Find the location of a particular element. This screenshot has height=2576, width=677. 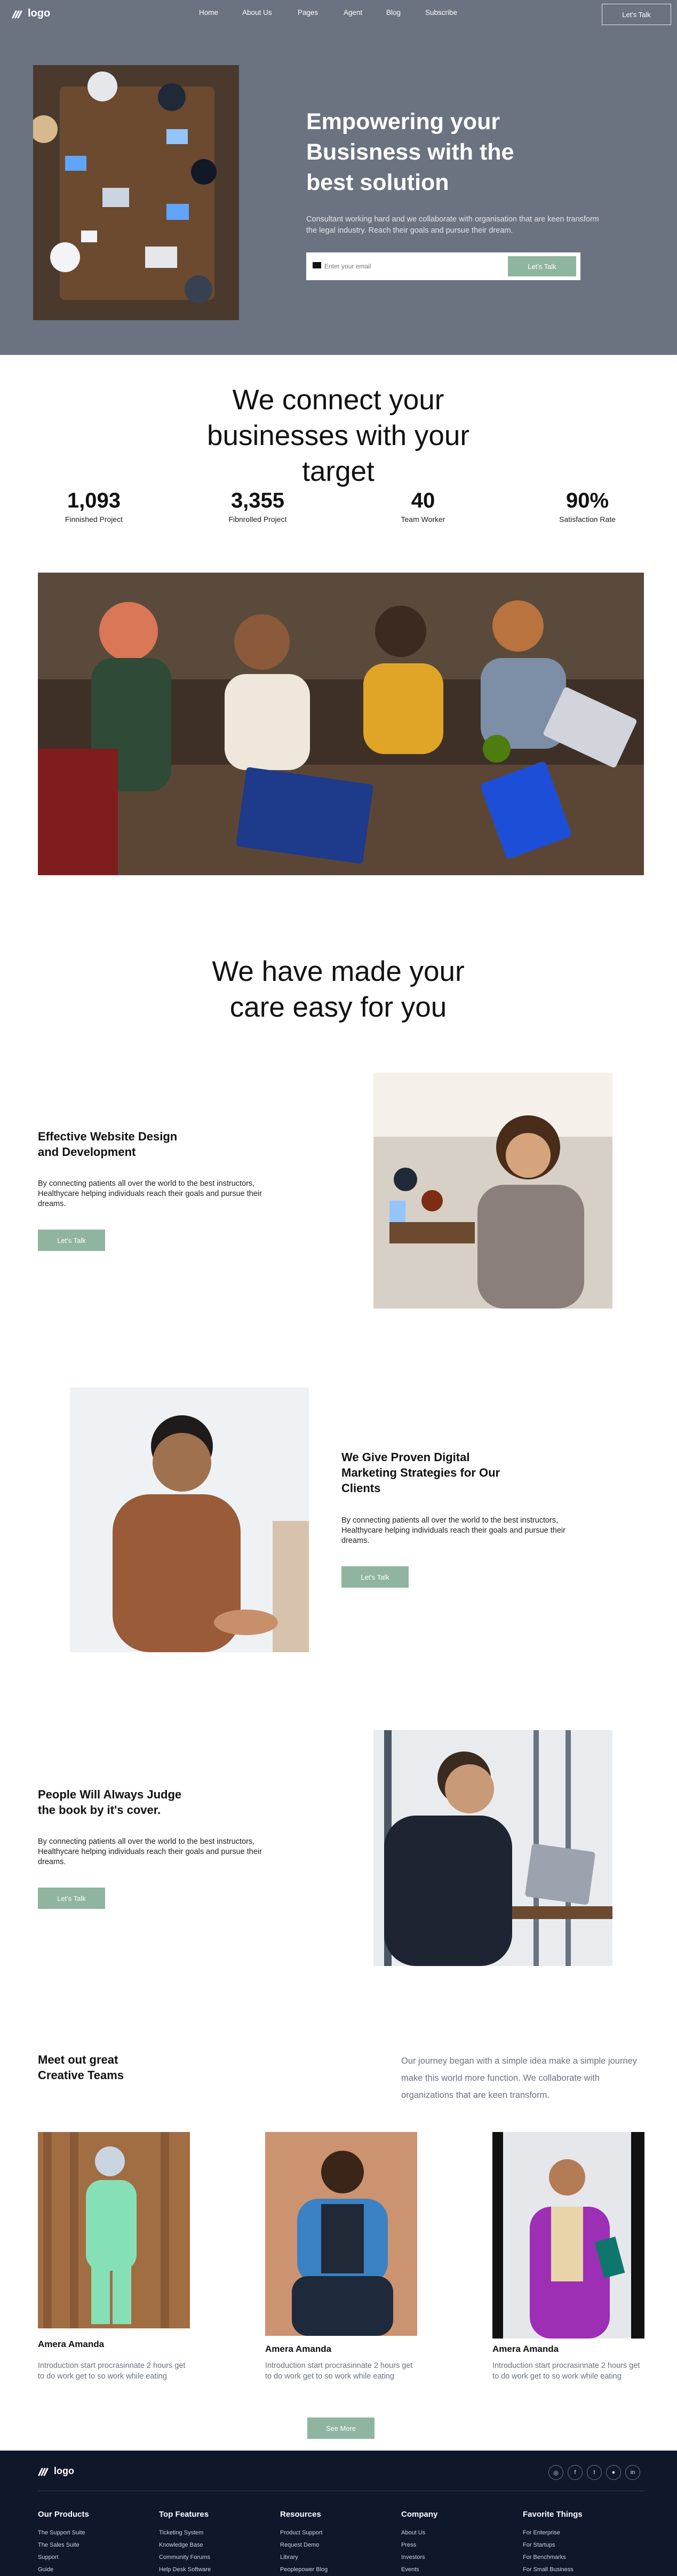

stat-value: 90% is located at coordinates (587, 500).